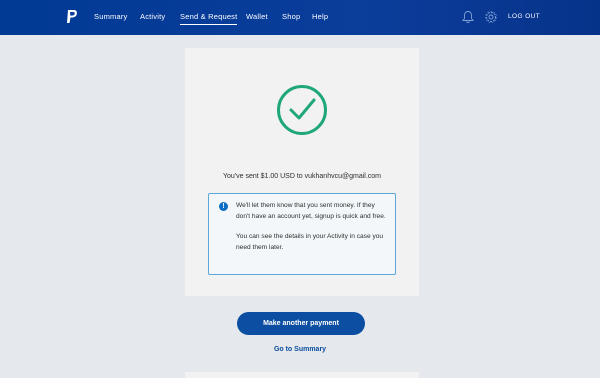  I want to click on info-icon: !, so click(223, 206).